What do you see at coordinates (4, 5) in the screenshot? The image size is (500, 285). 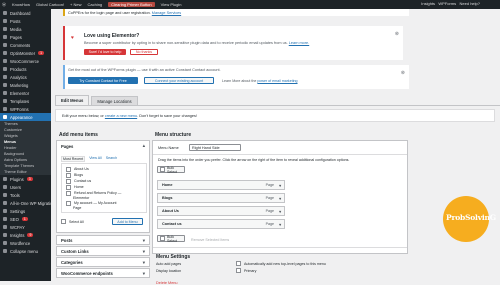 I see `wp-logo-icon: Ⓦ` at bounding box center [4, 5].